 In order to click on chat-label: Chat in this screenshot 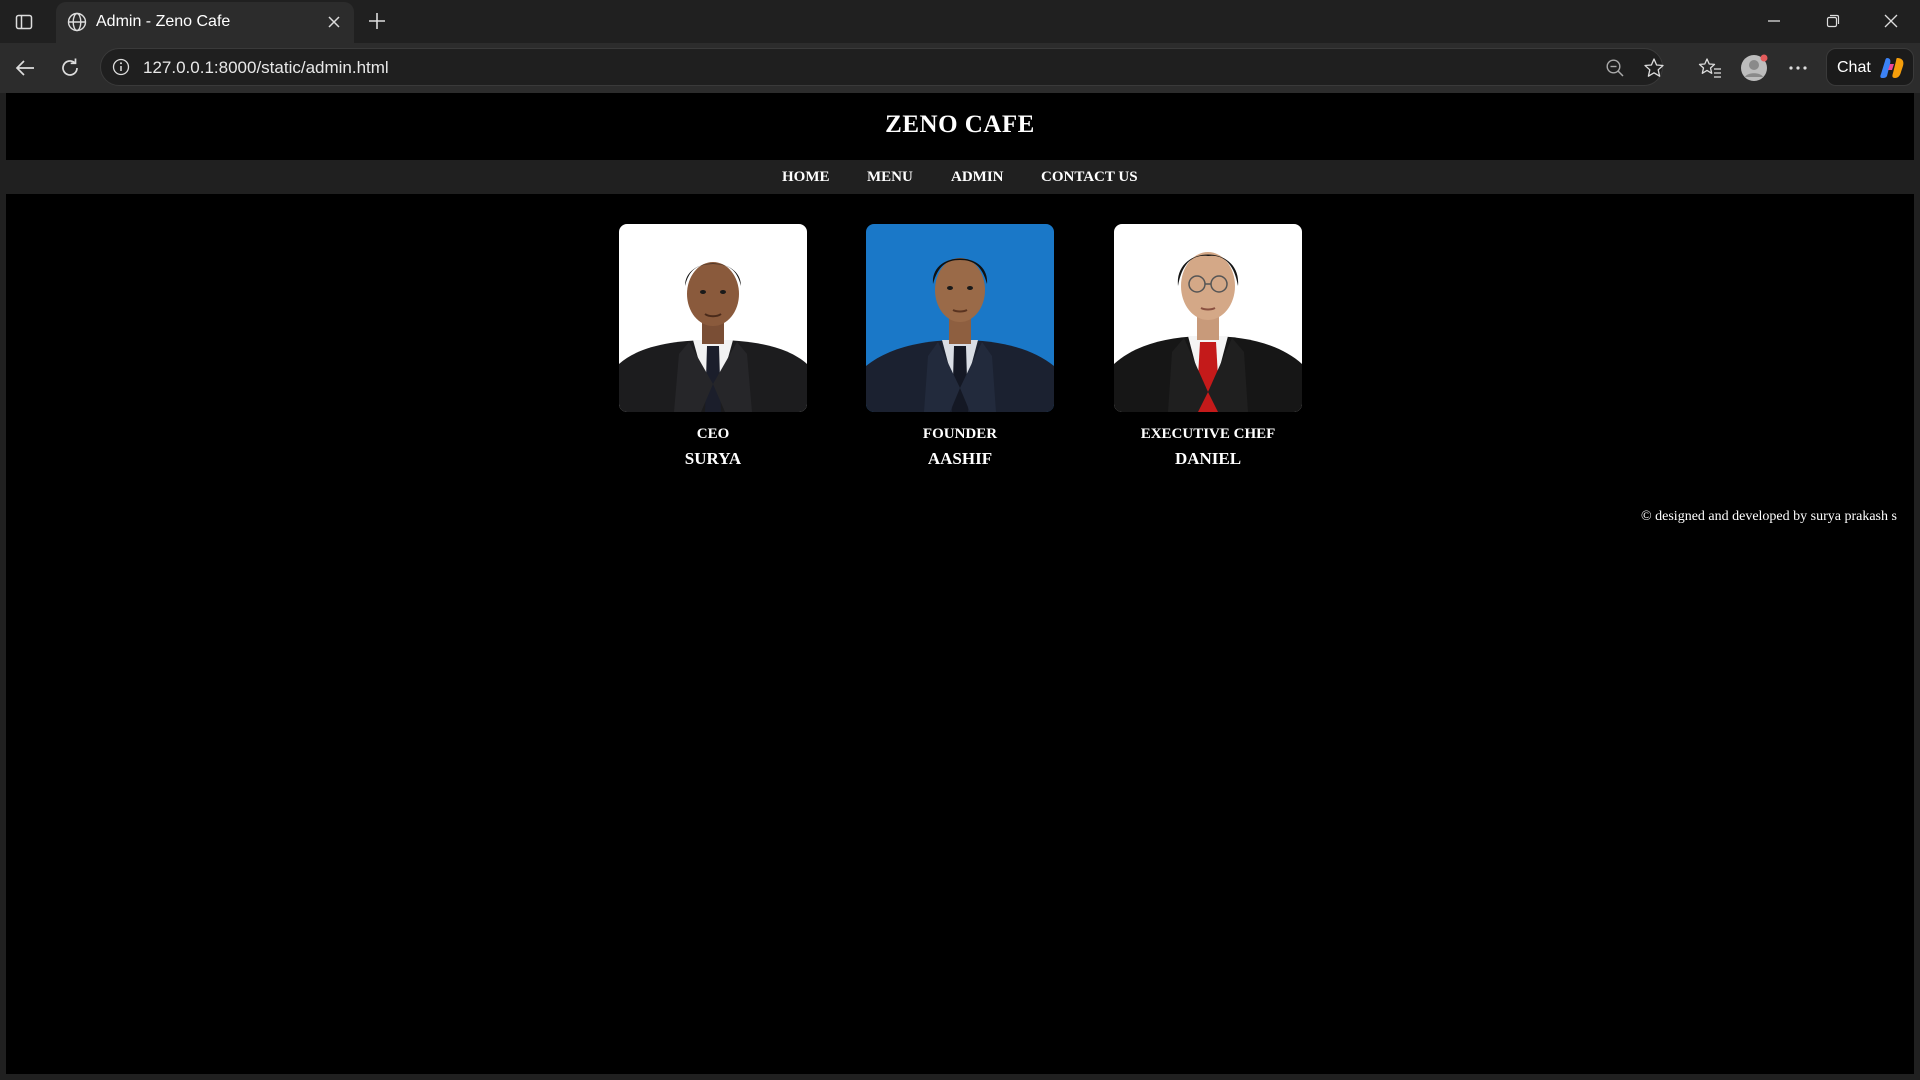, I will do `click(1854, 67)`.